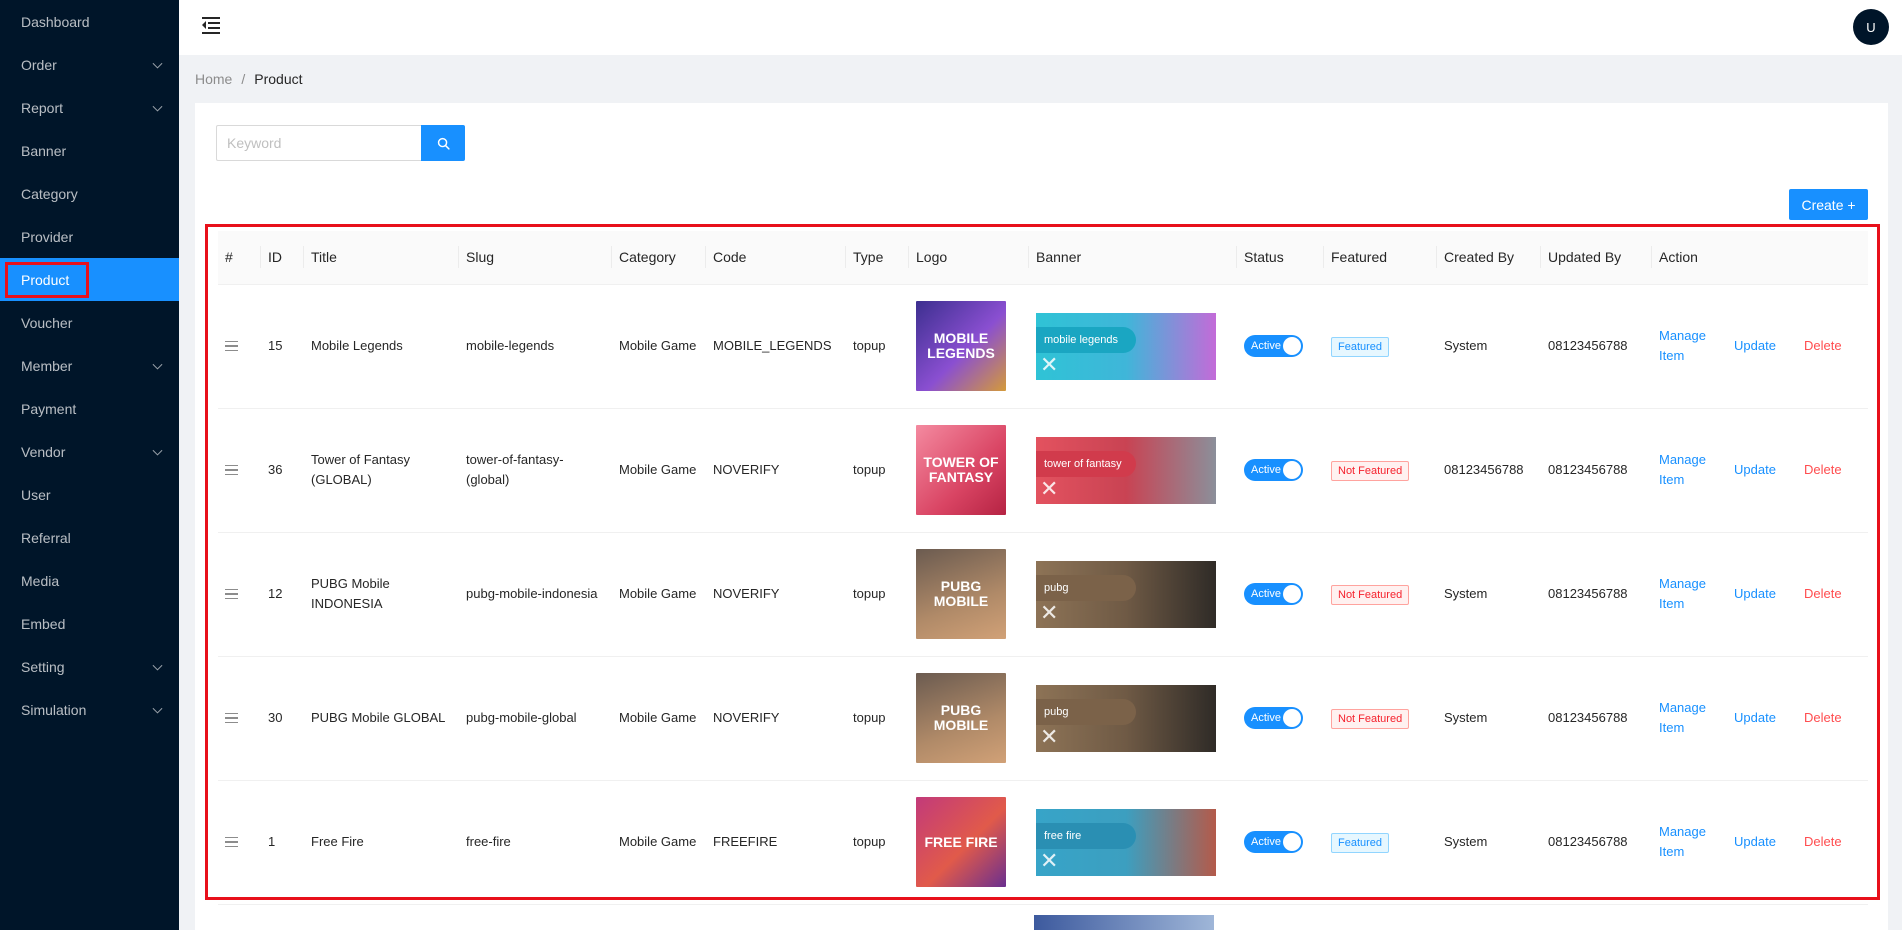 Image resolution: width=1902 pixels, height=930 pixels. What do you see at coordinates (89, 322) in the screenshot?
I see `sidebar-item-voucher: Voucher` at bounding box center [89, 322].